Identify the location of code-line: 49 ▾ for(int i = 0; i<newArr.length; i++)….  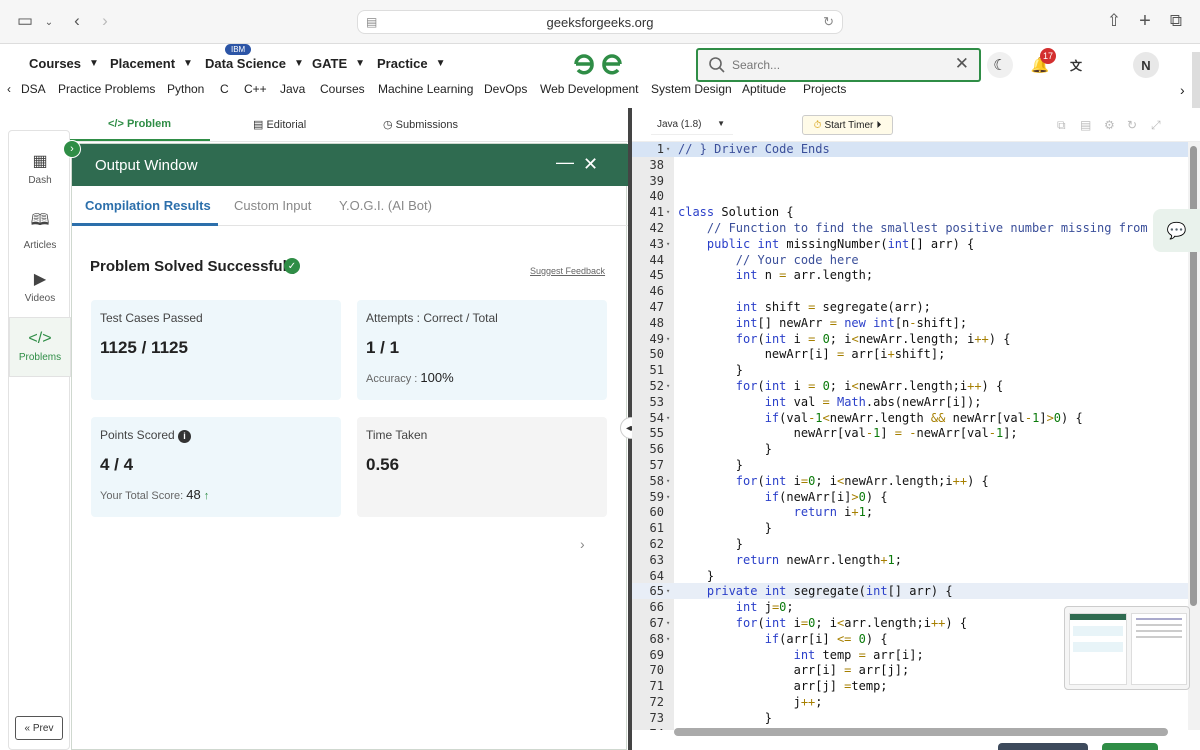
(910, 339).